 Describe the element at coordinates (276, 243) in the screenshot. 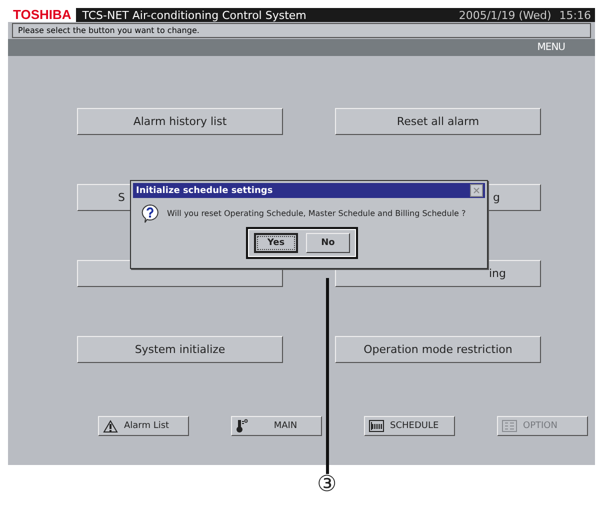

I see `dialog-button: Yes` at that location.